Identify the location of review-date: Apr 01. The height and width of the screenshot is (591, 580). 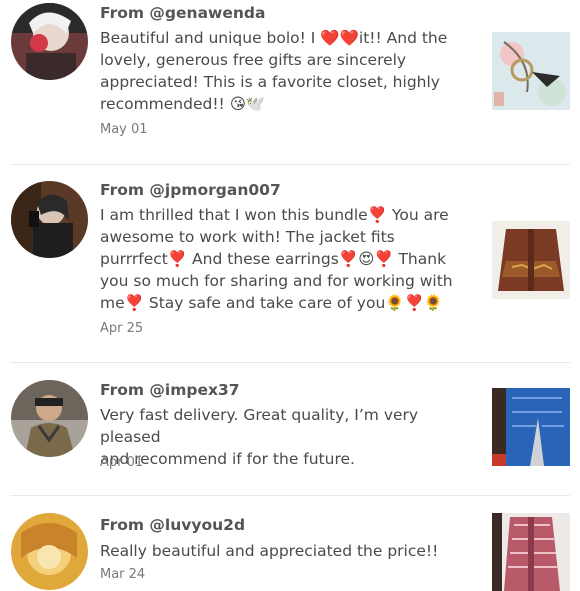
(122, 462).